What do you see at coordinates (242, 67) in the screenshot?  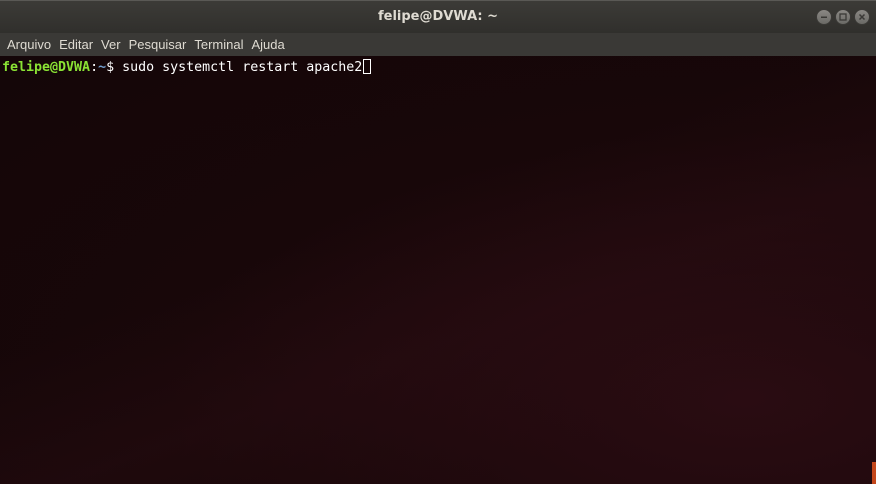 I see `typed-command: sudo systemctl restart apache2` at bounding box center [242, 67].